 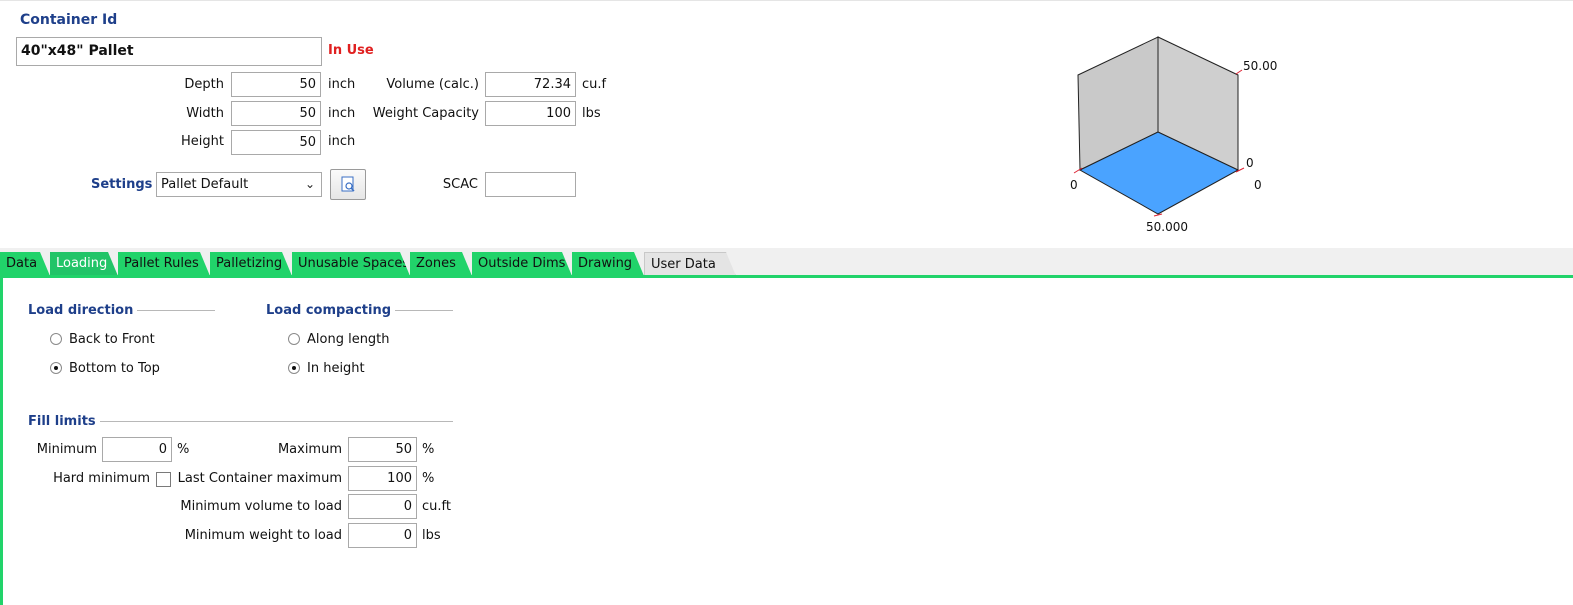 What do you see at coordinates (261, 506) in the screenshot?
I see `min-volume-label: Minimum volume to load` at bounding box center [261, 506].